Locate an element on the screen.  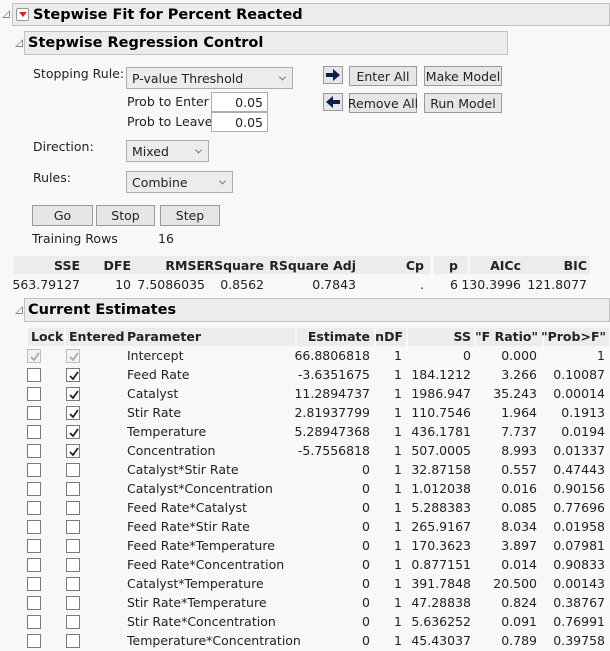
estimate-cell: -5.7556818 is located at coordinates (333, 450).